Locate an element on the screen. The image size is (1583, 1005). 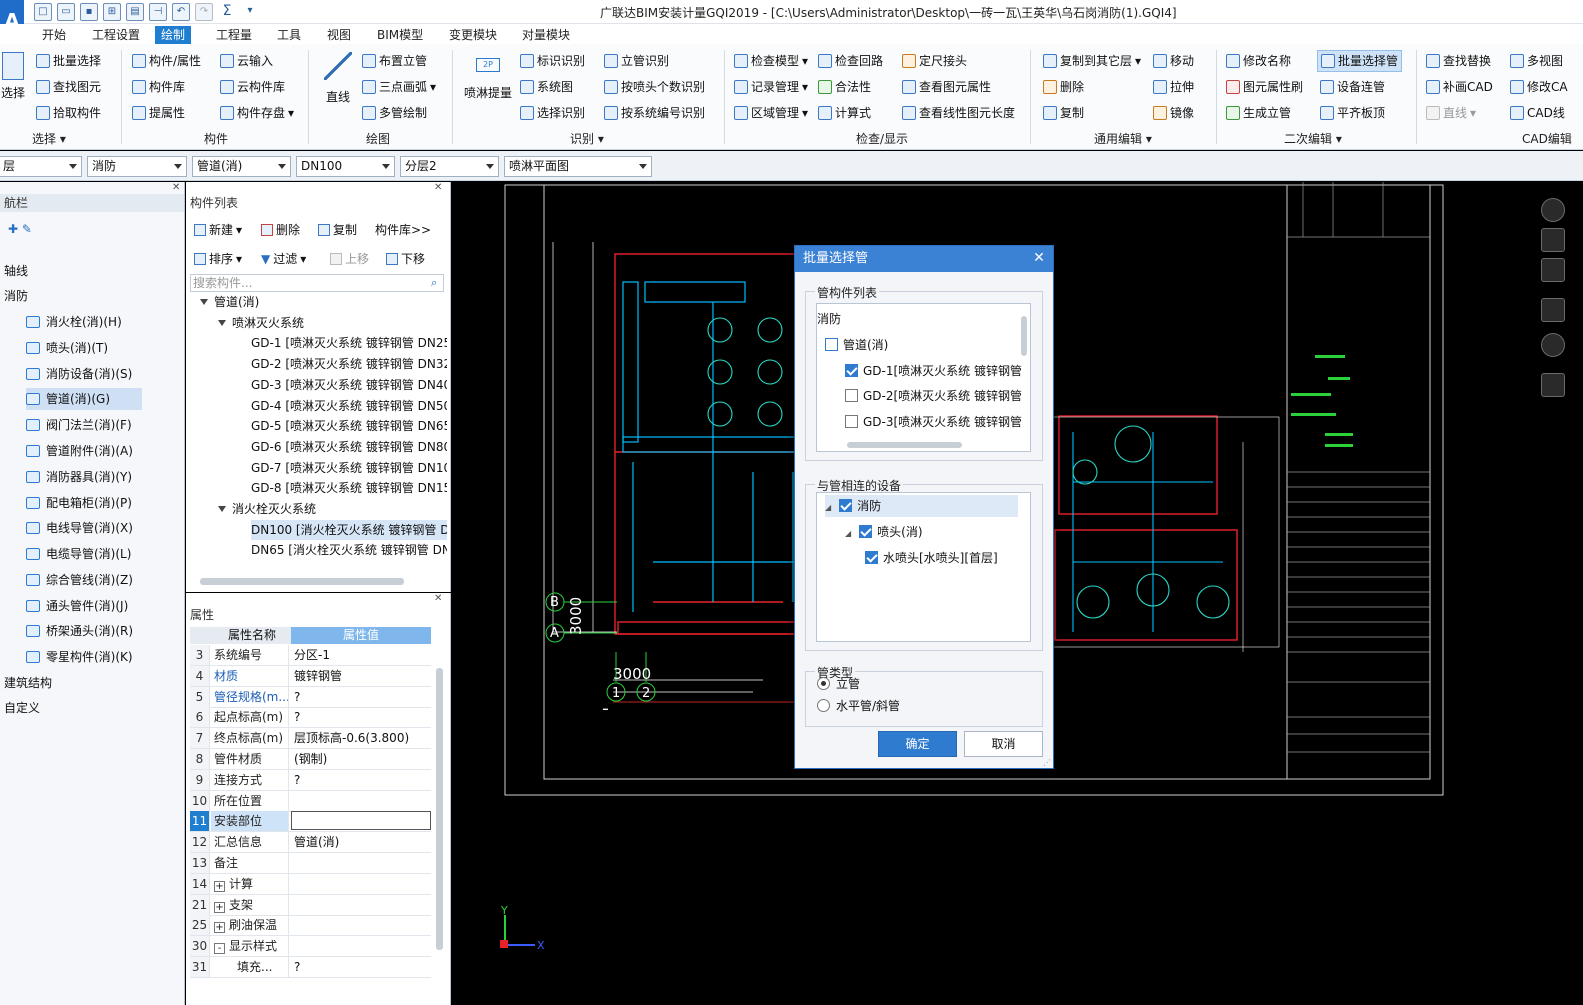
rename-button: 修改名称 is located at coordinates (1258, 61).